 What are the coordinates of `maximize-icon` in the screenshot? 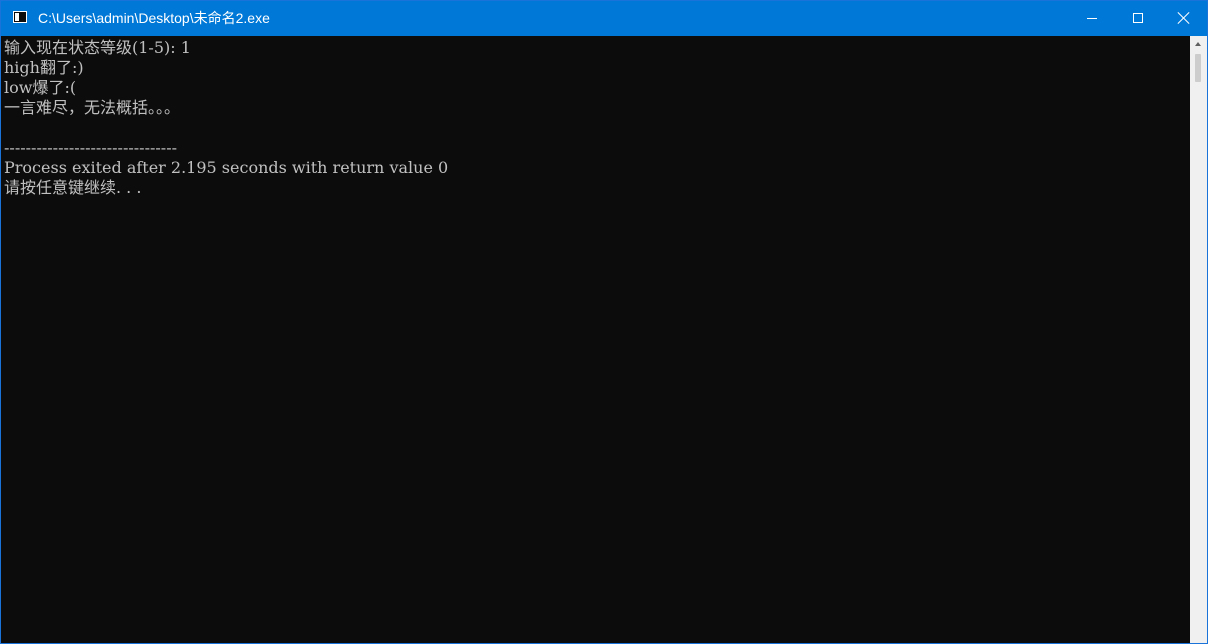 It's located at (1138, 18).